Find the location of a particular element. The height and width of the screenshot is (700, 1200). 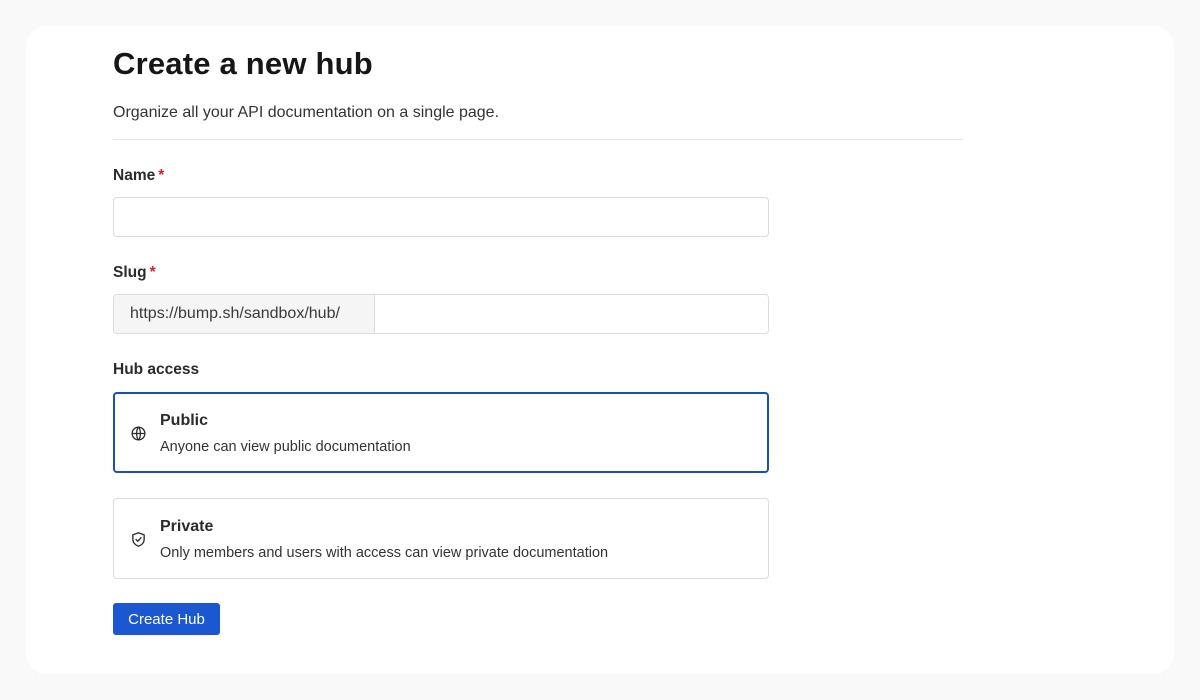

shield-check-icon is located at coordinates (138, 539).